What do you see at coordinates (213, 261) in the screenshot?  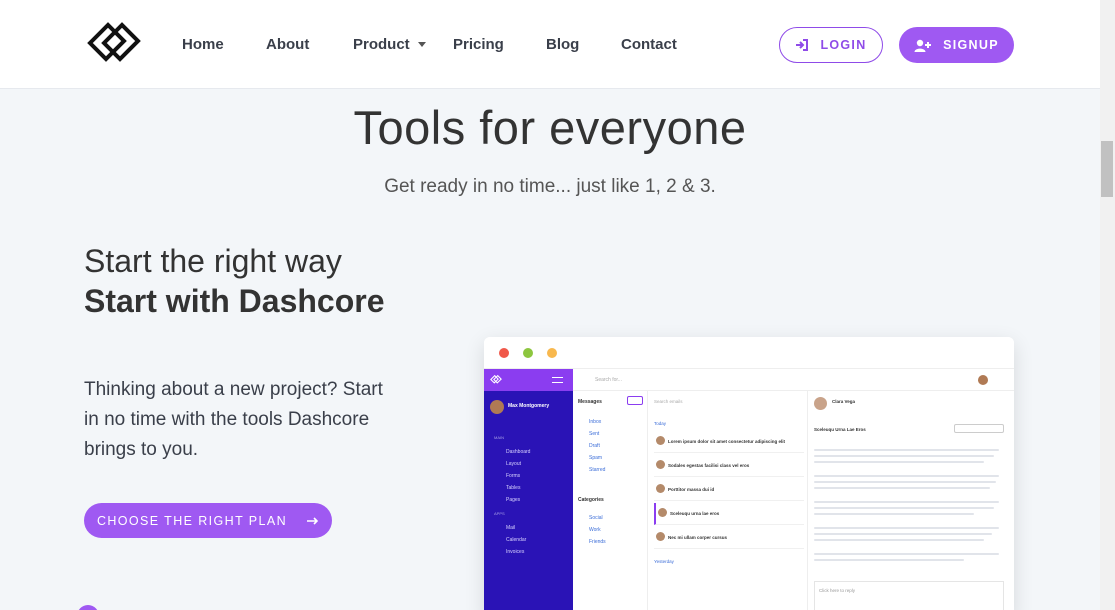 I see `feature-line1: Start the right way` at bounding box center [213, 261].